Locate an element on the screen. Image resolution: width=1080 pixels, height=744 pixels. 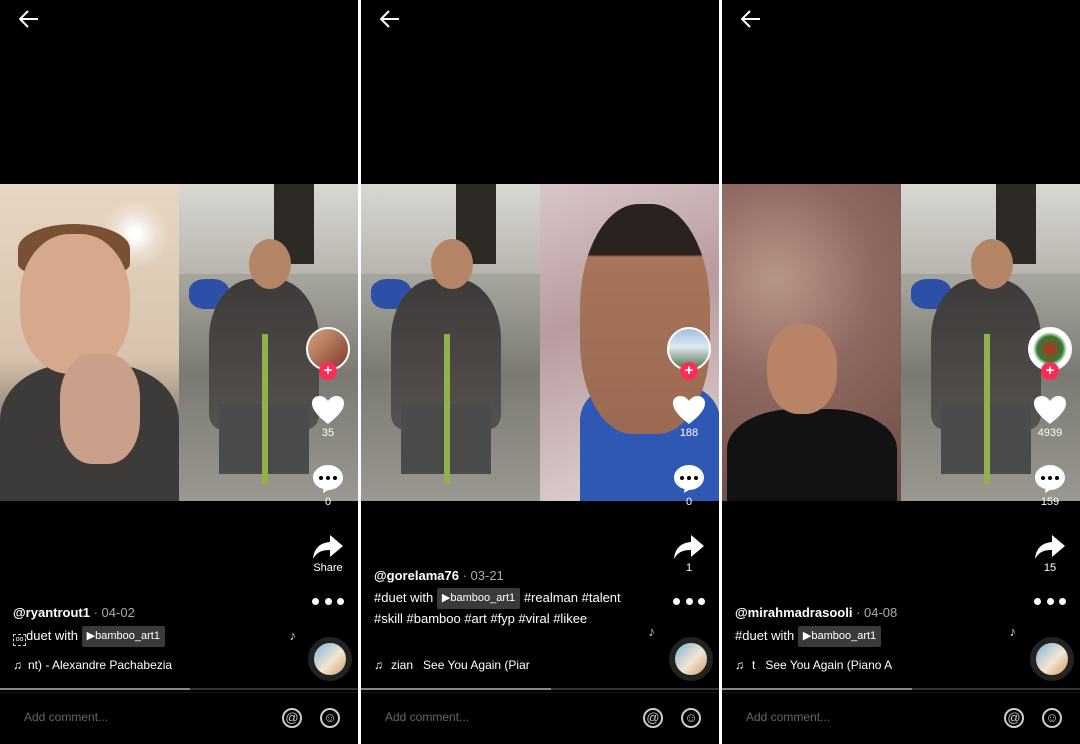
music-author: t is located at coordinates (754, 665).